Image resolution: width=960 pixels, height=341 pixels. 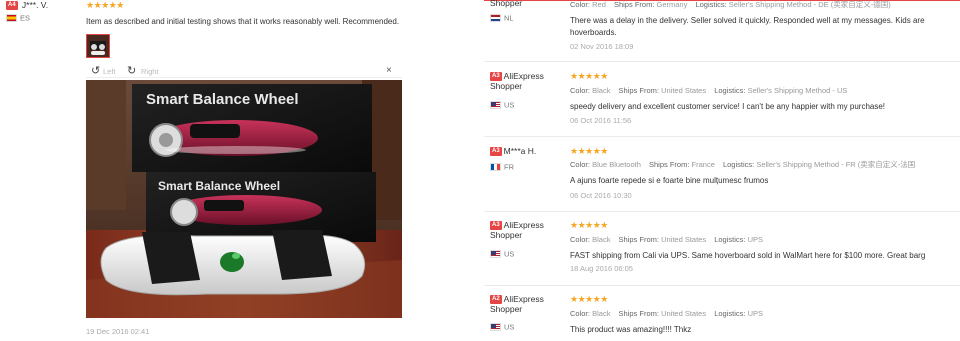 I want to click on rotate-left-label: Left, so click(x=109, y=71).